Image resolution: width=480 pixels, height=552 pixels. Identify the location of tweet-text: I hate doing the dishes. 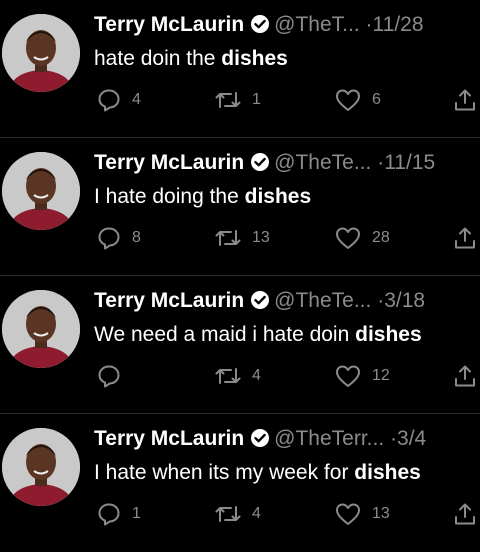
(287, 197).